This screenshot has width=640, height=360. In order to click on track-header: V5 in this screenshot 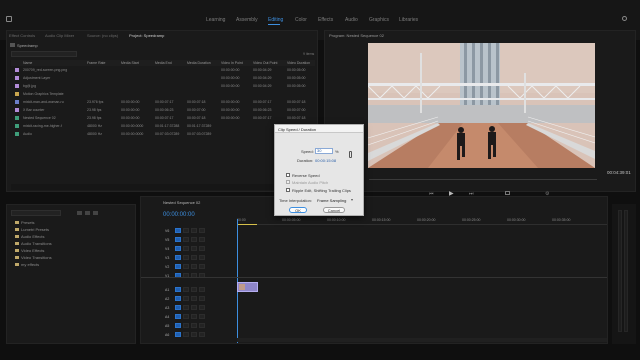, I will do `click(189, 240)`.